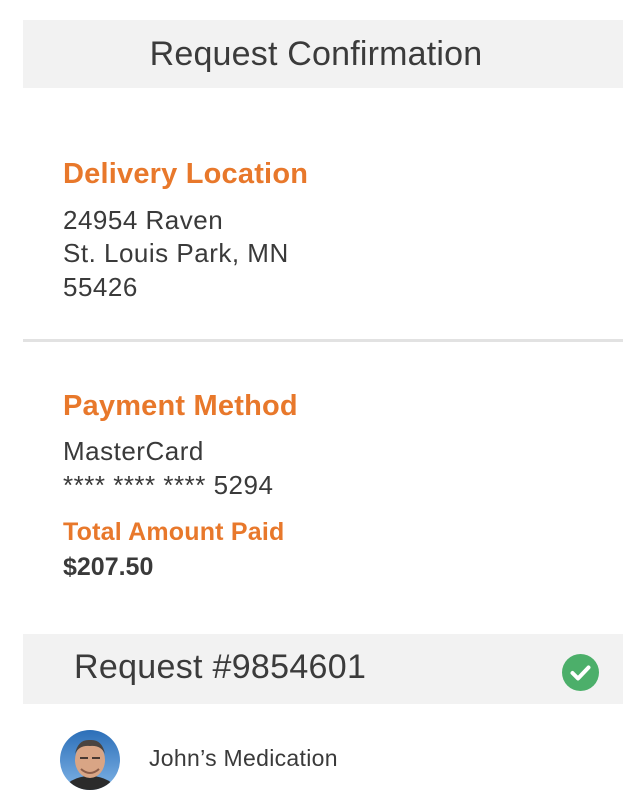 This screenshot has height=798, width=641. I want to click on card-type: MasterCard, so click(133, 451).